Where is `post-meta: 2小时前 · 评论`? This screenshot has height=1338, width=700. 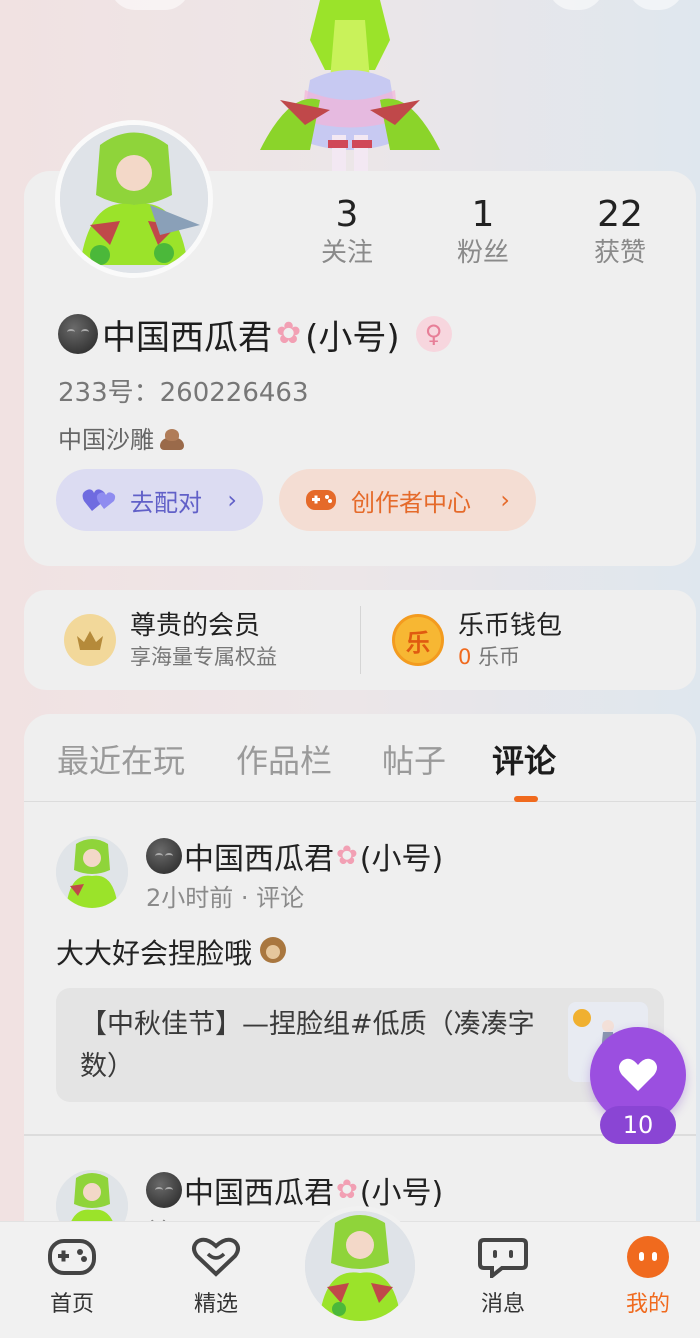 post-meta: 2小时前 · 评论 is located at coordinates (225, 898).